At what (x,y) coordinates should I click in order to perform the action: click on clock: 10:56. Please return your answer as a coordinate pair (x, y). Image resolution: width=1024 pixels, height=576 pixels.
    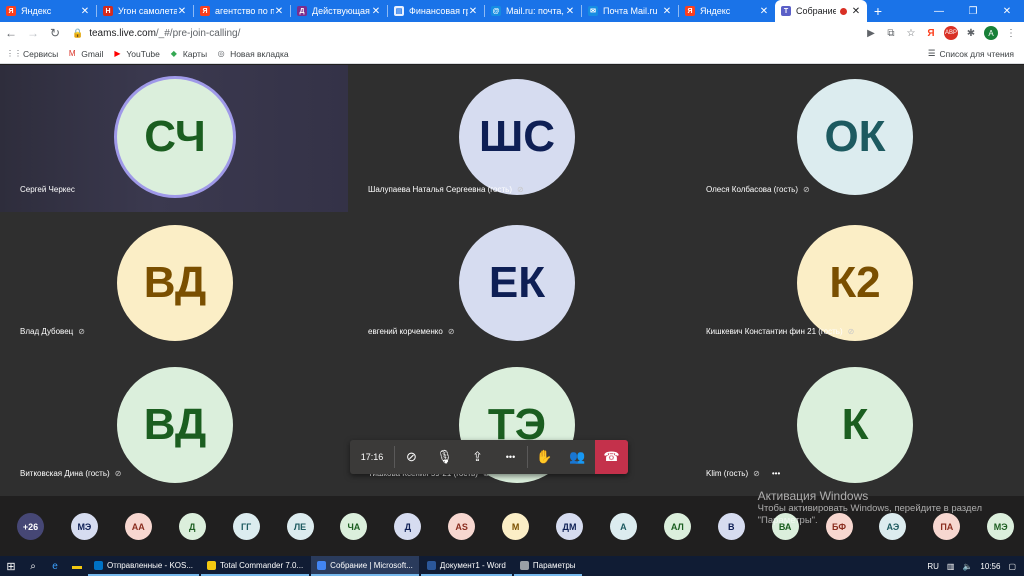
    Looking at the image, I should click on (990, 566).